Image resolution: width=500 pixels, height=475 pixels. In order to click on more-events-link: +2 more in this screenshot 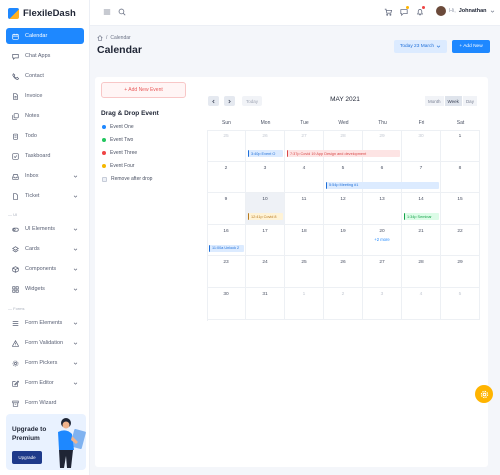, I will do `click(382, 239)`.